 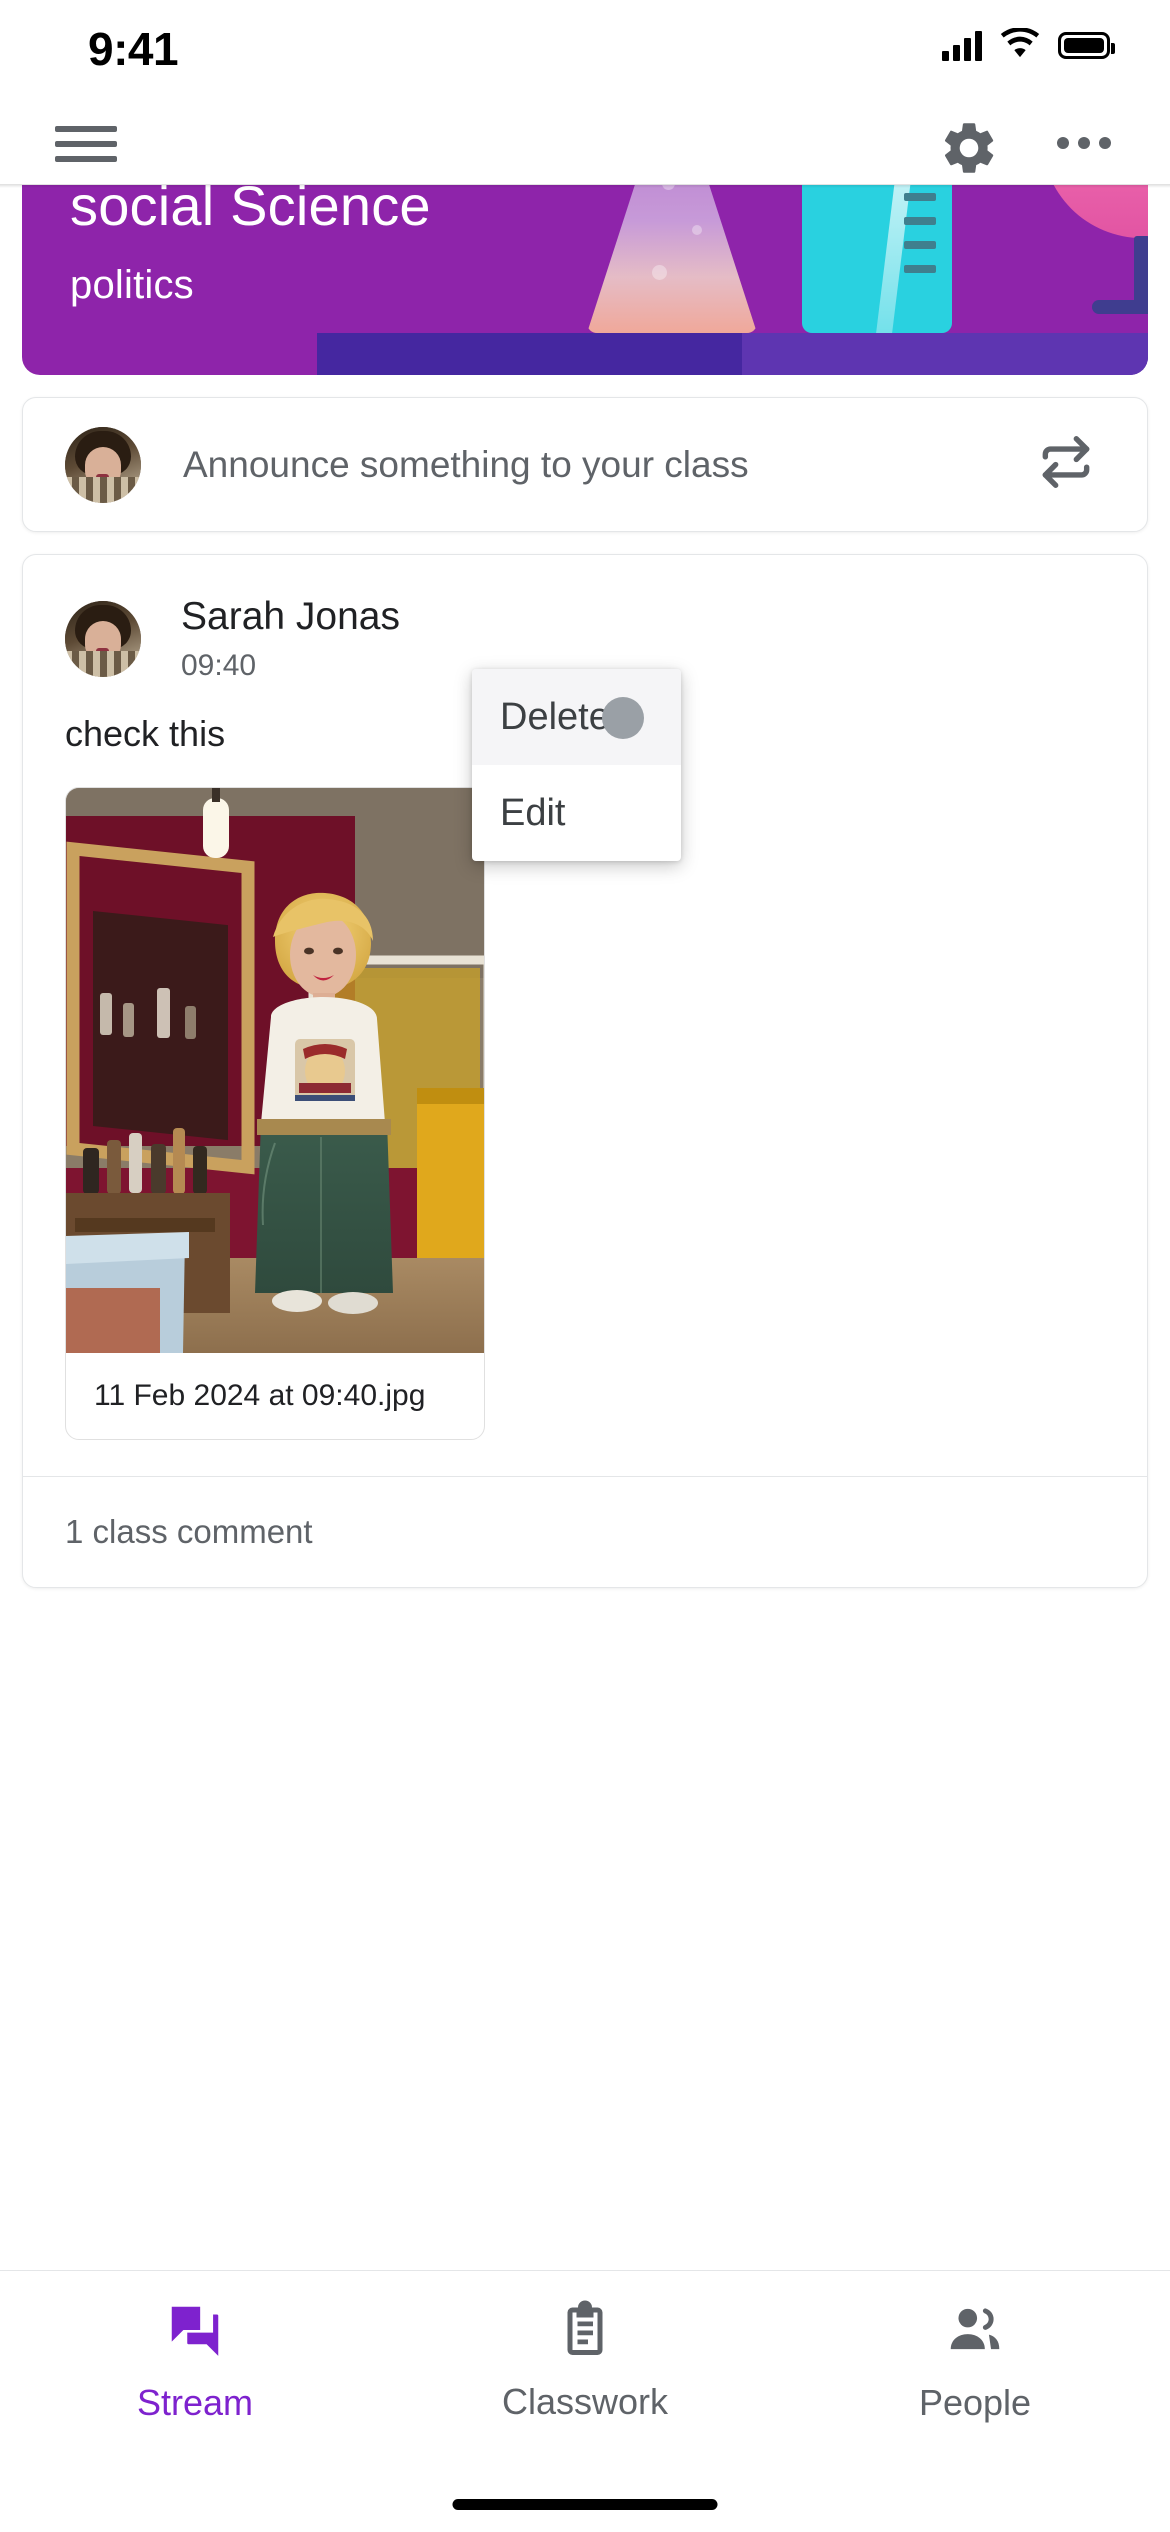 I want to click on nav-item-people-label: People, so click(x=975, y=2402).